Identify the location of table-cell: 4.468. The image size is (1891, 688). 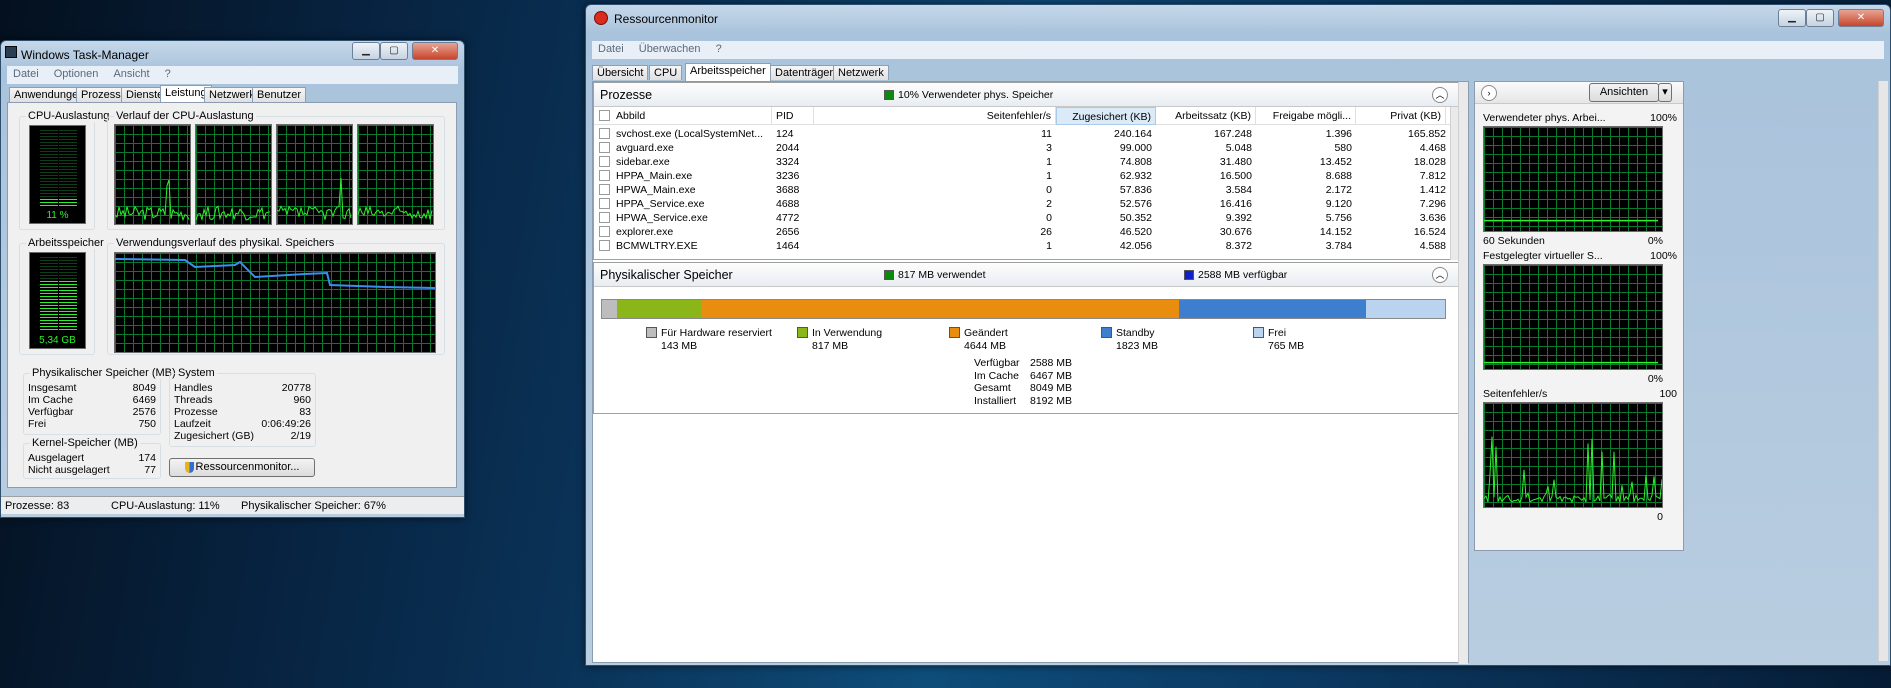
(1432, 148).